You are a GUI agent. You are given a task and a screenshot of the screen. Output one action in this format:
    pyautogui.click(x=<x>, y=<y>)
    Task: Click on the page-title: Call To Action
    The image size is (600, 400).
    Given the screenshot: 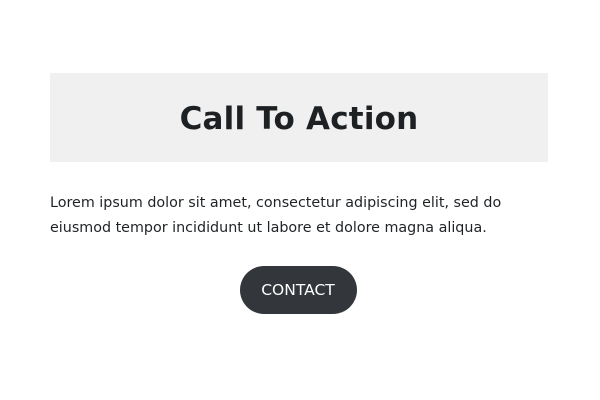 What is the action you would take?
    pyautogui.click(x=299, y=118)
    